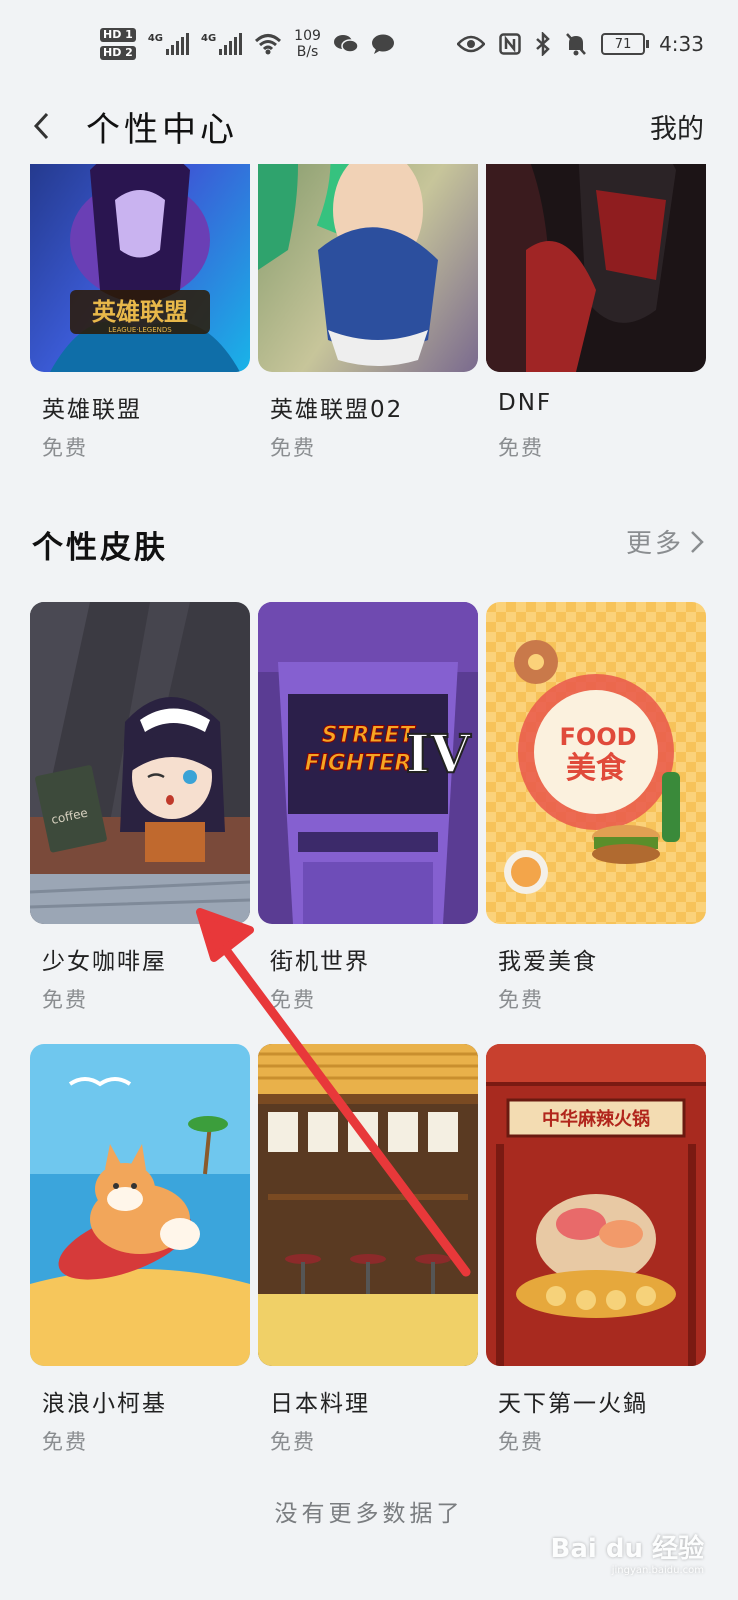  What do you see at coordinates (697, 541) in the screenshot?
I see `chevron-right-icon` at bounding box center [697, 541].